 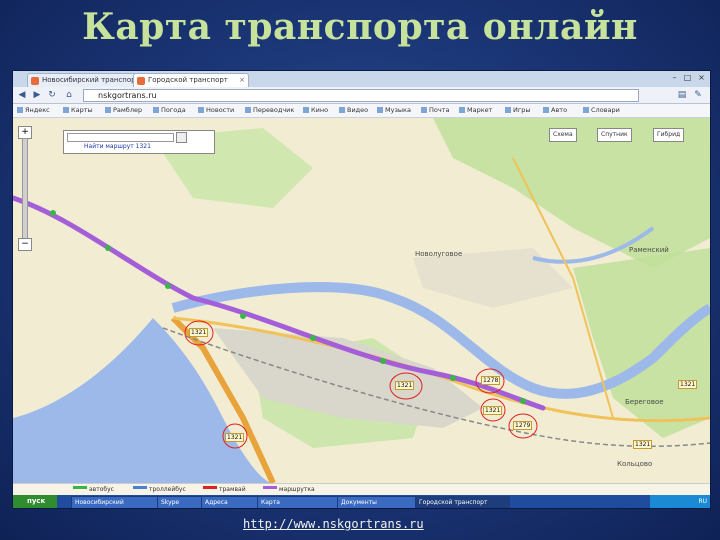 I want to click on bookmark-item: Видео, so click(x=353, y=110).